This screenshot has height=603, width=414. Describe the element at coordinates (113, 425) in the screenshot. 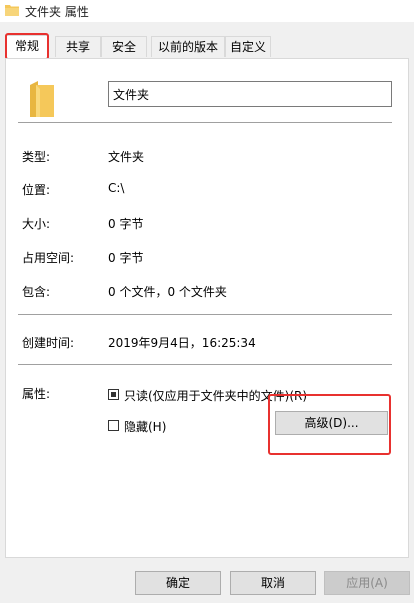

I see `hidden-checkbox` at that location.